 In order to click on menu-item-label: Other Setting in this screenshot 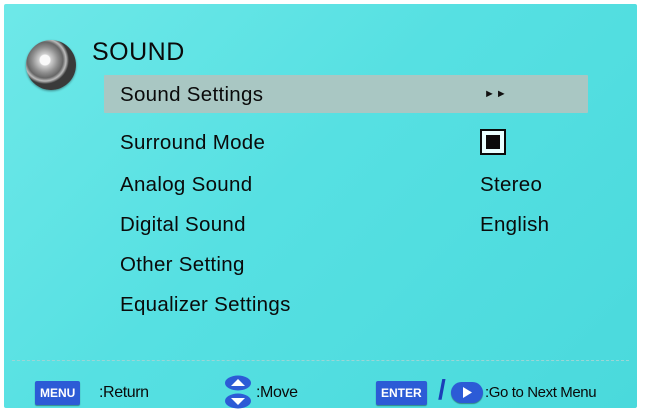, I will do `click(182, 264)`.